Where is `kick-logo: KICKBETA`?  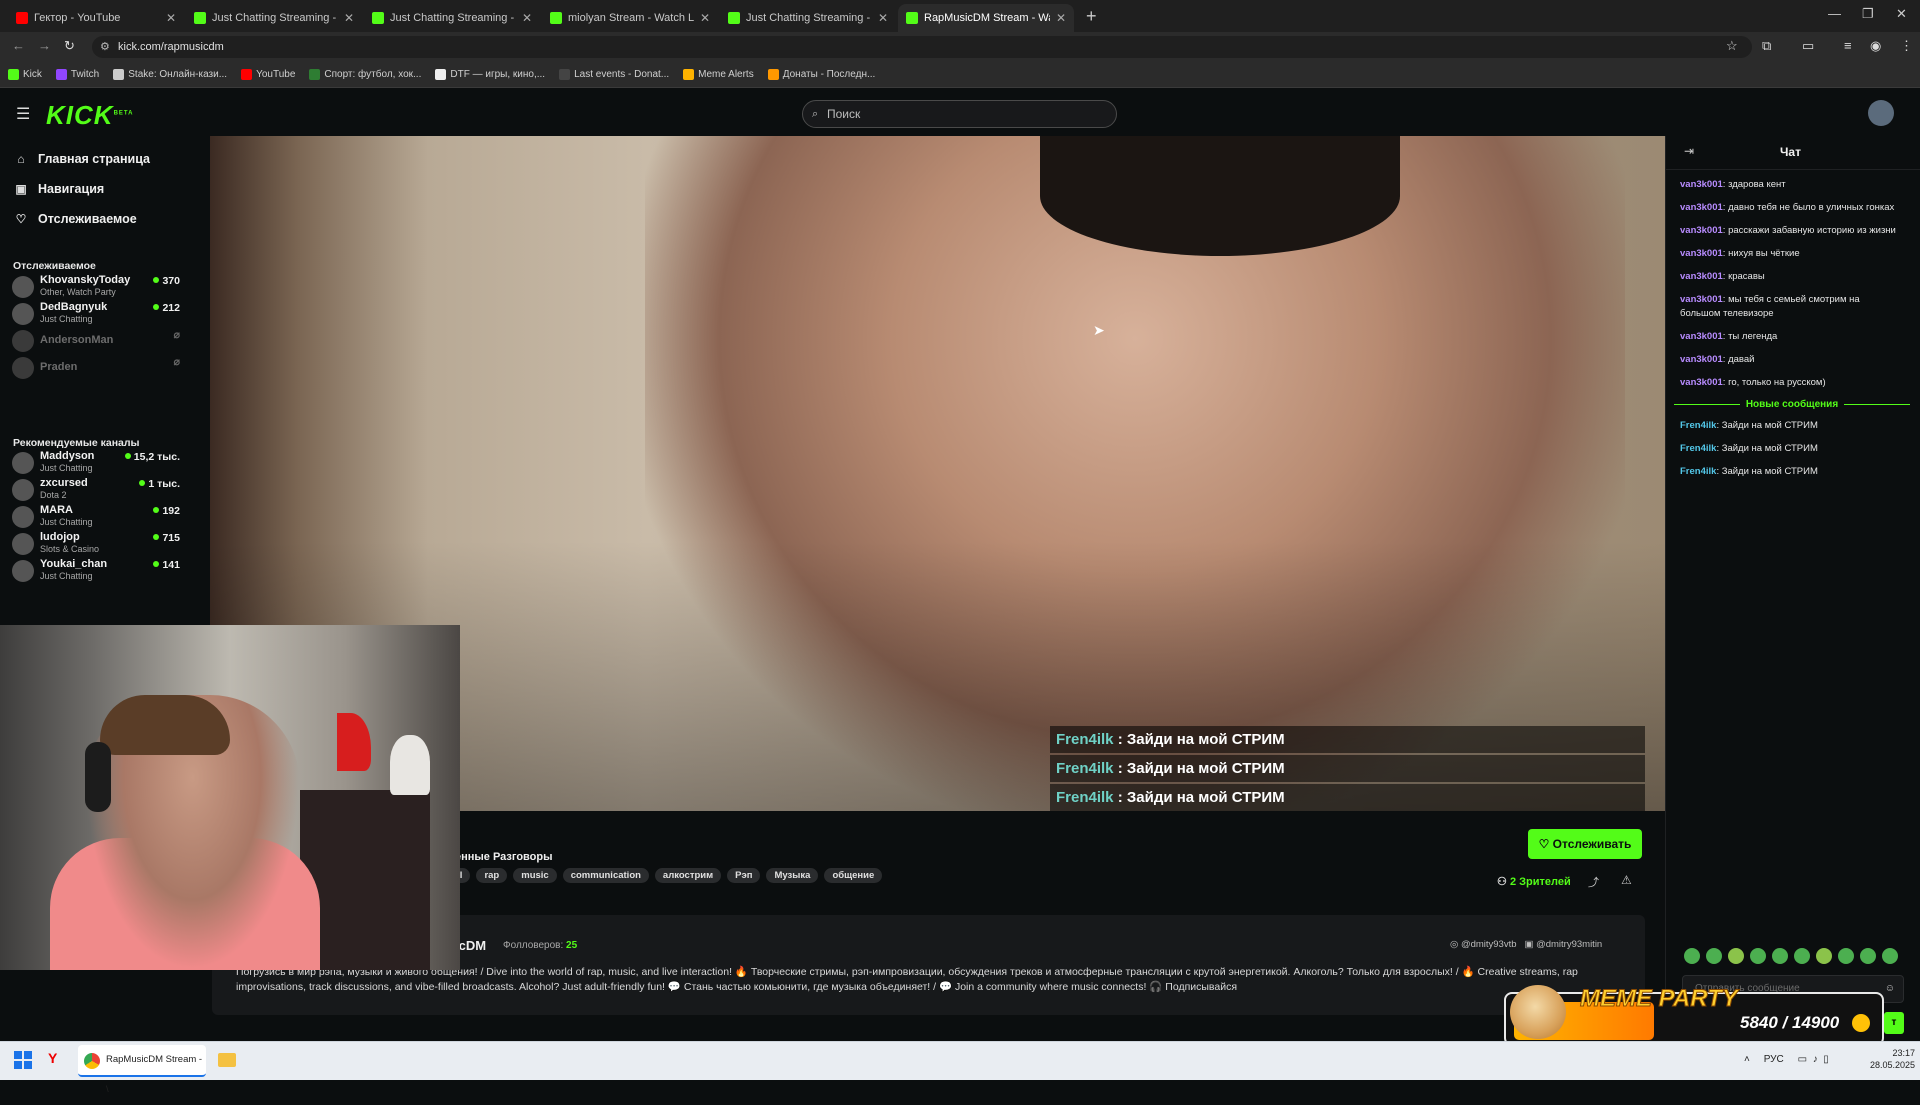 kick-logo: KICKBETA is located at coordinates (89, 115).